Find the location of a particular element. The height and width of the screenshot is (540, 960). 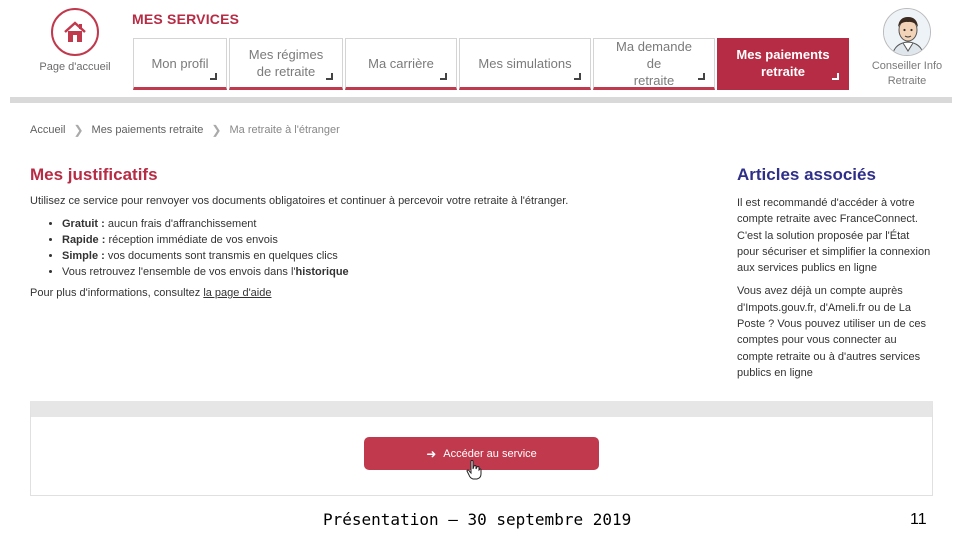

tab-ma-demande: Ma demande de retraite is located at coordinates (654, 64).